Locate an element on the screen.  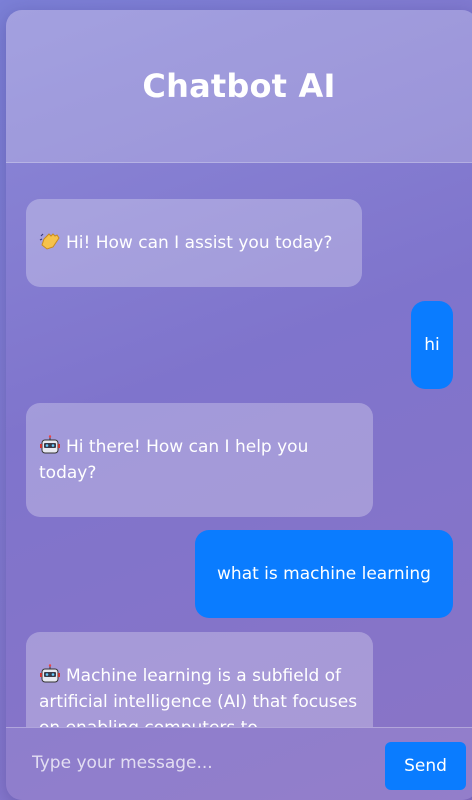
user-message: what is machine learning is located at coordinates (324, 574).